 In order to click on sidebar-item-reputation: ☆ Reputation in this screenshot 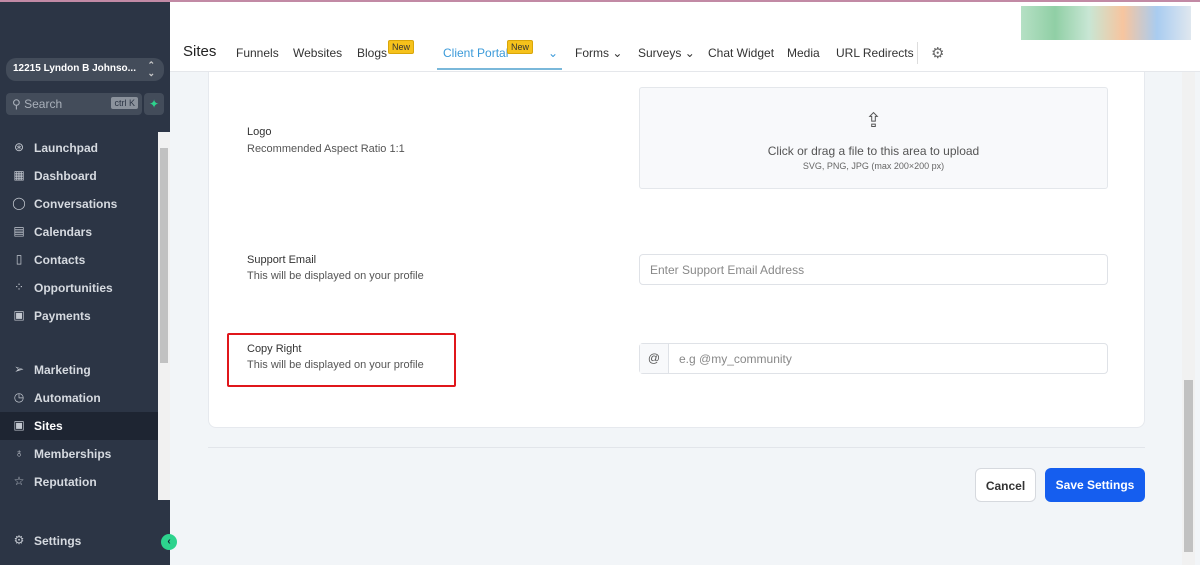, I will do `click(79, 482)`.